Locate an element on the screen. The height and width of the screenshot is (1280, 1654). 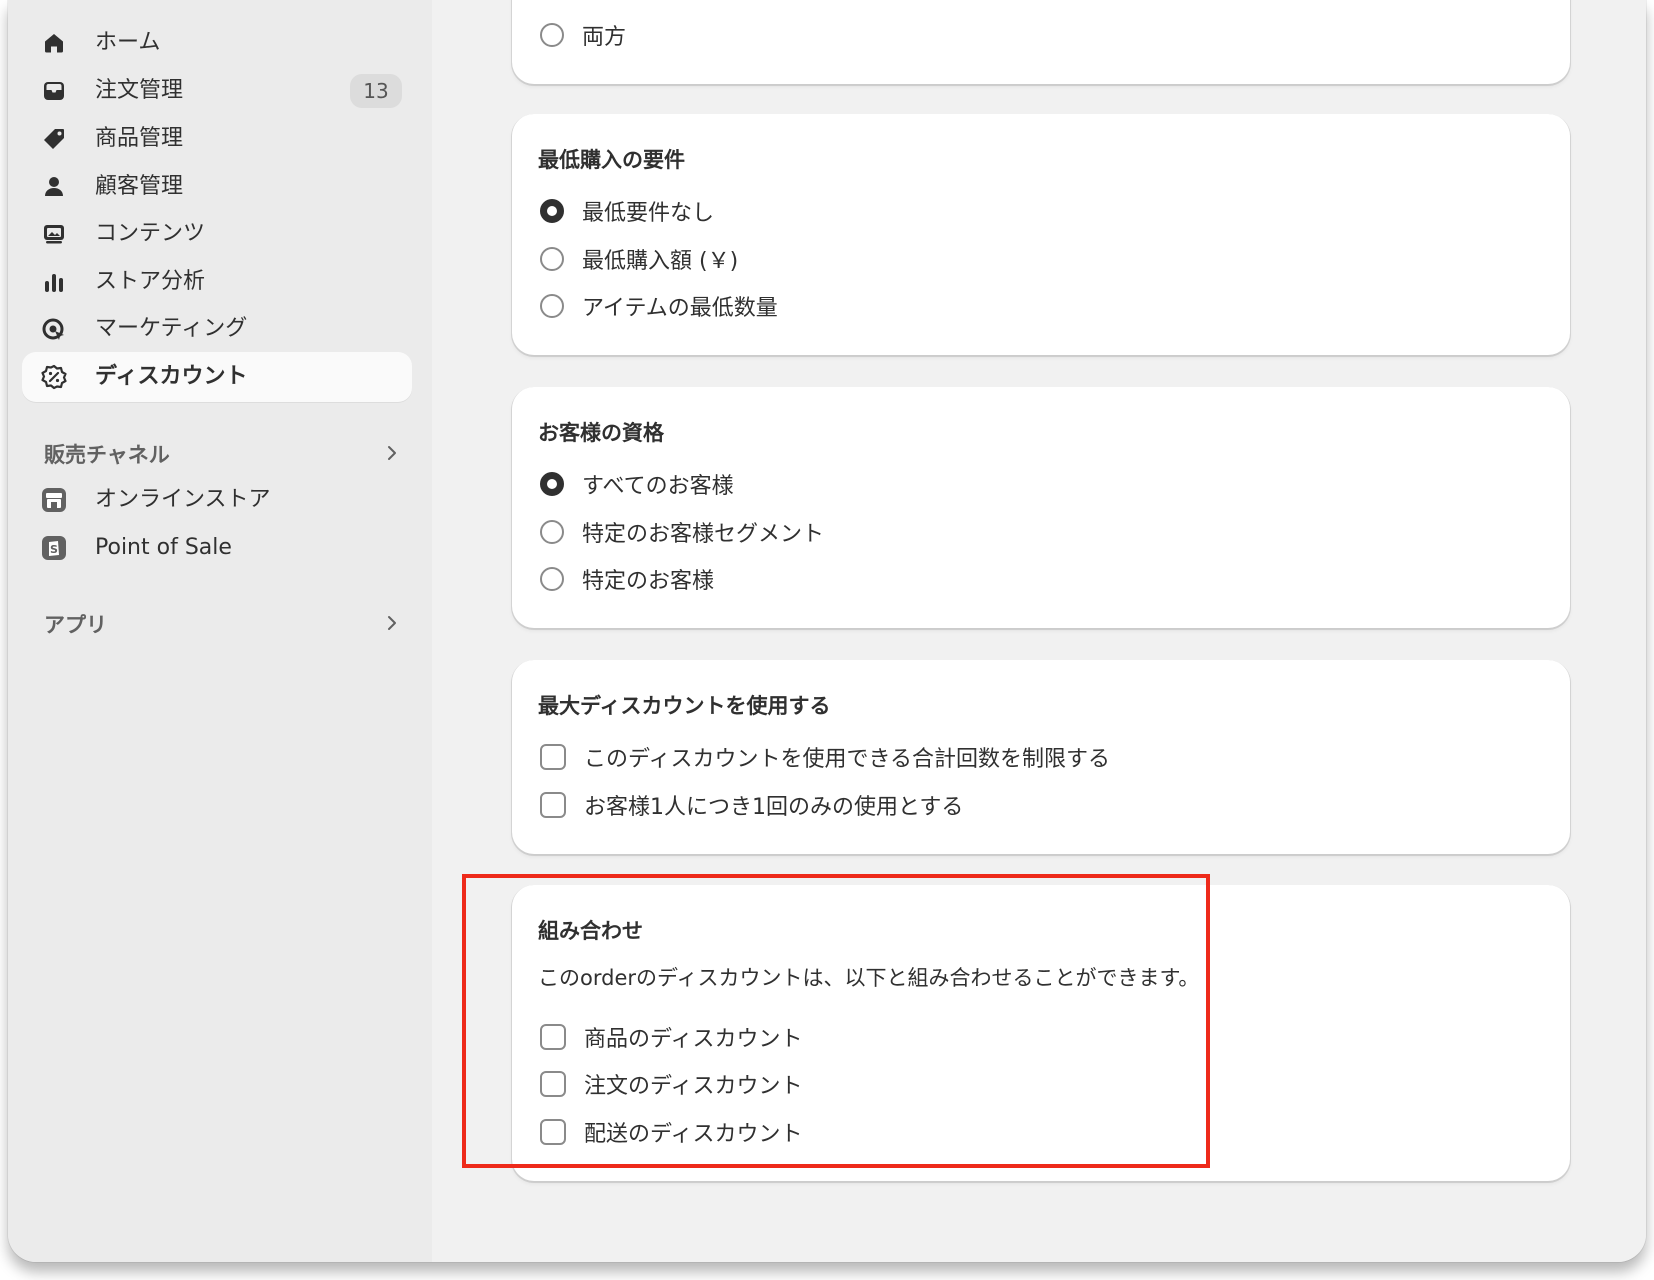
sidebar-item-customers: 顧客管理 is located at coordinates (217, 187).